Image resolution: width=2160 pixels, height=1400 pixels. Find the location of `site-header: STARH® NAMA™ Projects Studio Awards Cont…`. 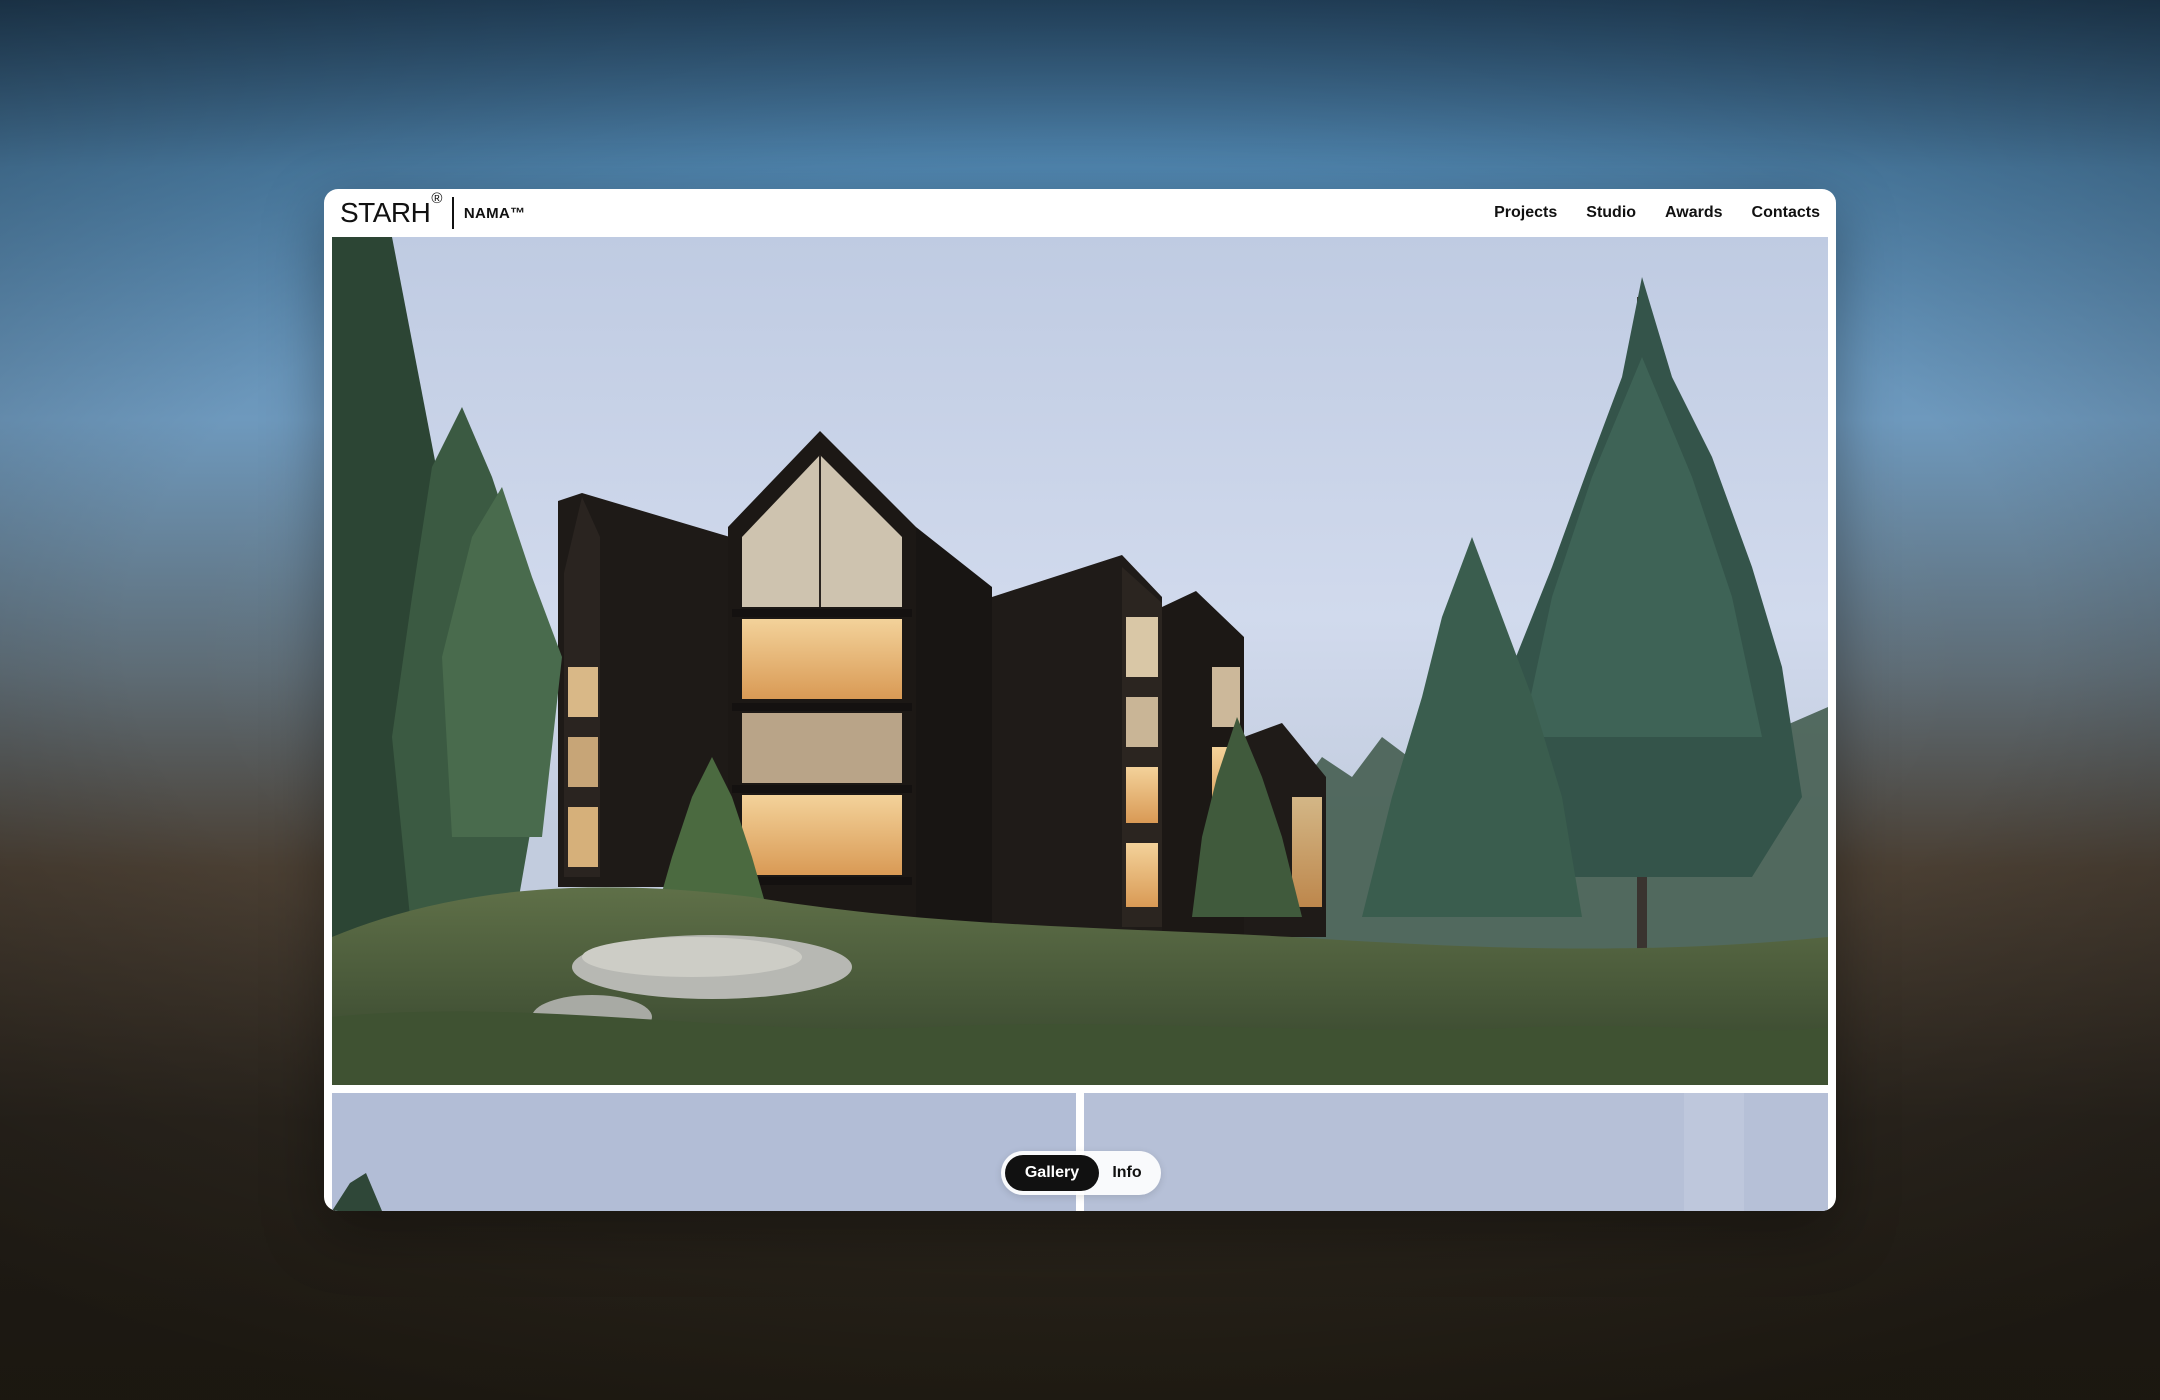

site-header: STARH® NAMA™ Projects Studio Awards Cont… is located at coordinates (1080, 213).